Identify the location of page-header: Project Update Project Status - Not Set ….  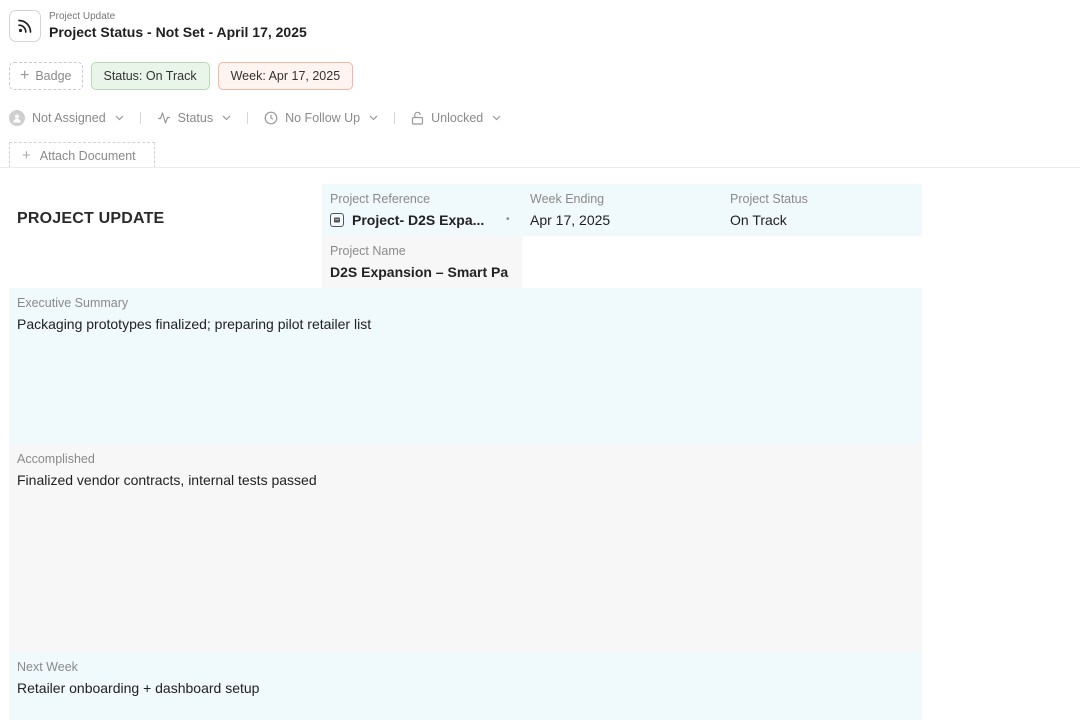
(158, 26).